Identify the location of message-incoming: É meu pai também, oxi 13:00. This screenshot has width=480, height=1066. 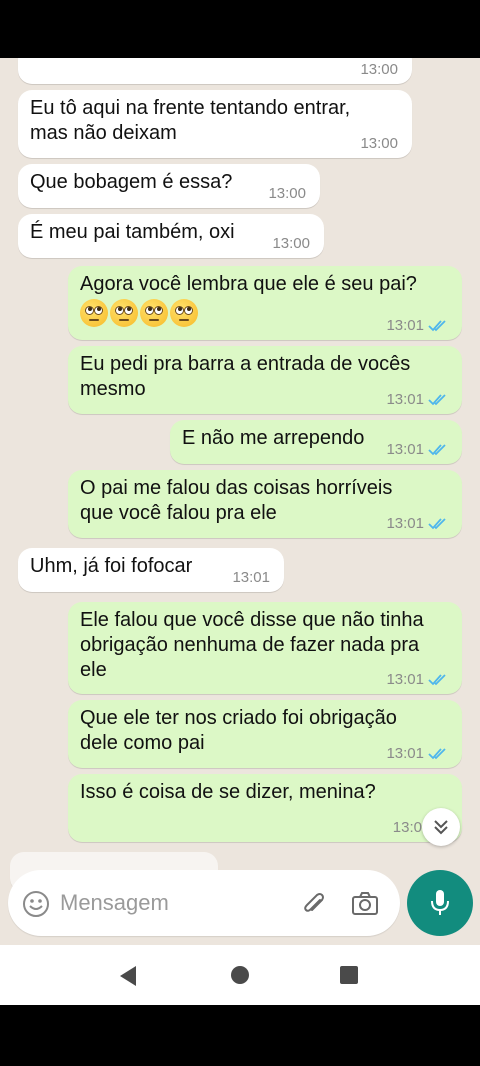
(171, 236).